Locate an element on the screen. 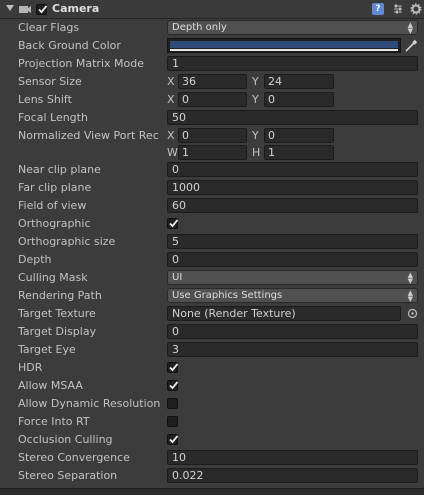  orthographic-size-input: 5 is located at coordinates (292, 241).